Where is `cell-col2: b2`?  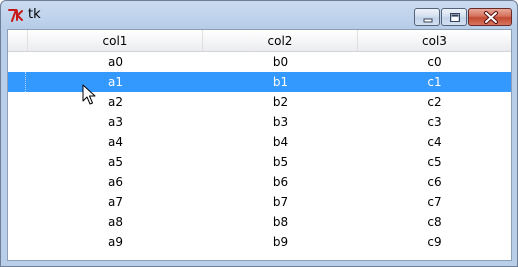
cell-col2: b2 is located at coordinates (280, 102).